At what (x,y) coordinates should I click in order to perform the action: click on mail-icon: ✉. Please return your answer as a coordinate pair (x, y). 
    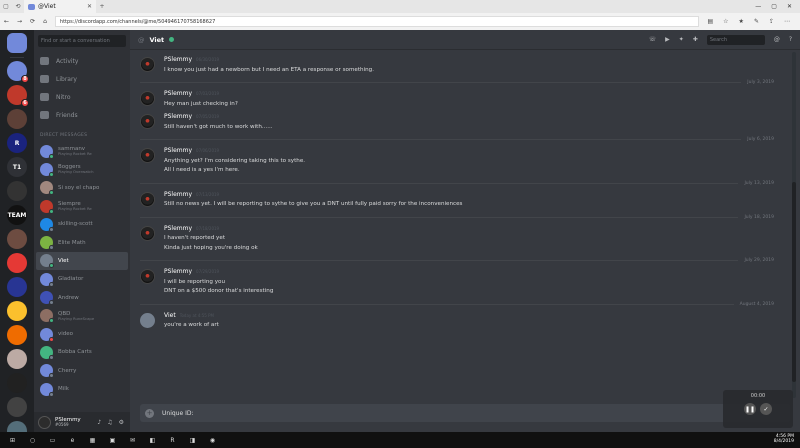
    Looking at the image, I should click on (132, 440).